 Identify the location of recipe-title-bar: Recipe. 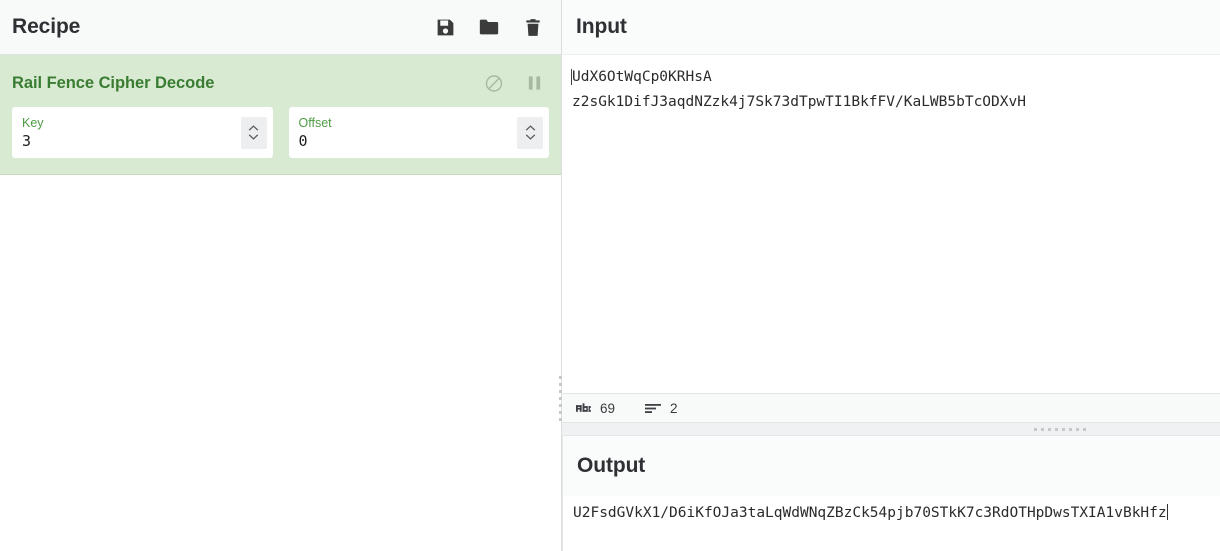
(280, 27).